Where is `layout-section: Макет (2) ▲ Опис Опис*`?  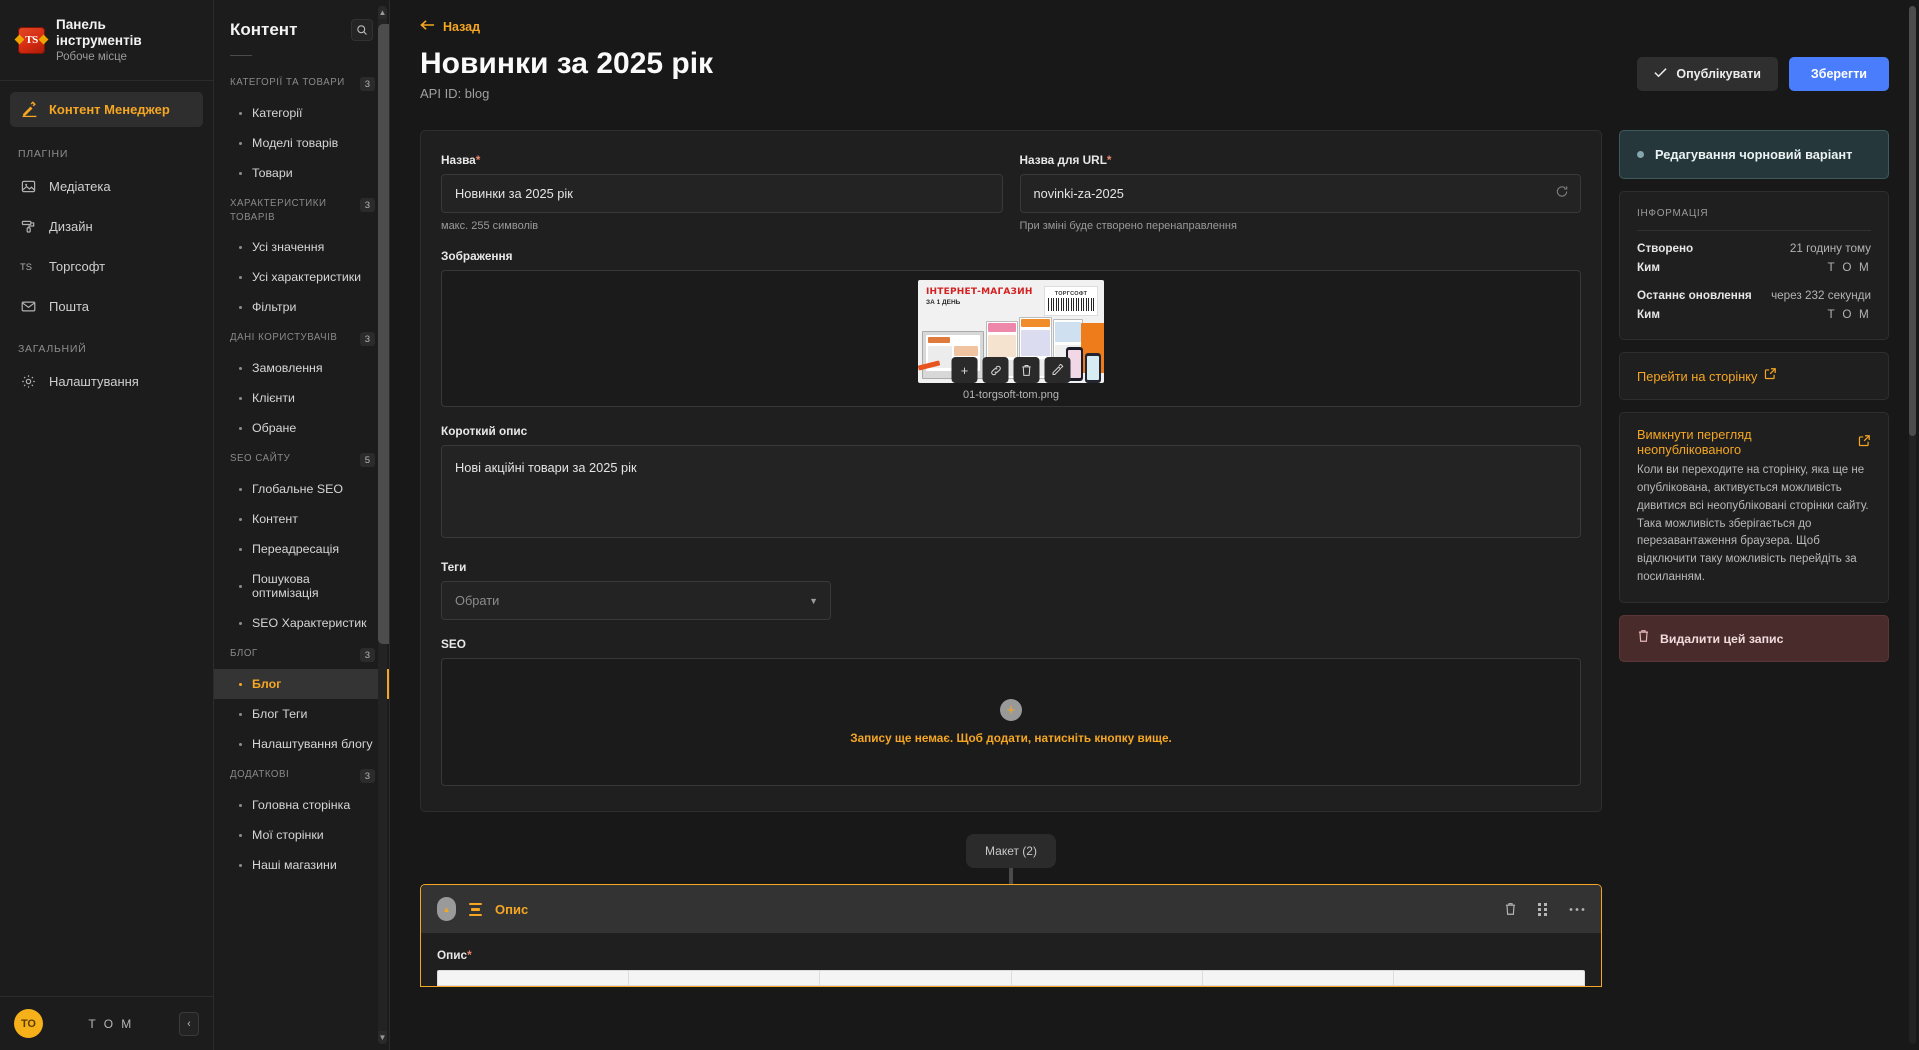
layout-section: Макет (2) ▲ Опис Опис* is located at coordinates (1011, 911).